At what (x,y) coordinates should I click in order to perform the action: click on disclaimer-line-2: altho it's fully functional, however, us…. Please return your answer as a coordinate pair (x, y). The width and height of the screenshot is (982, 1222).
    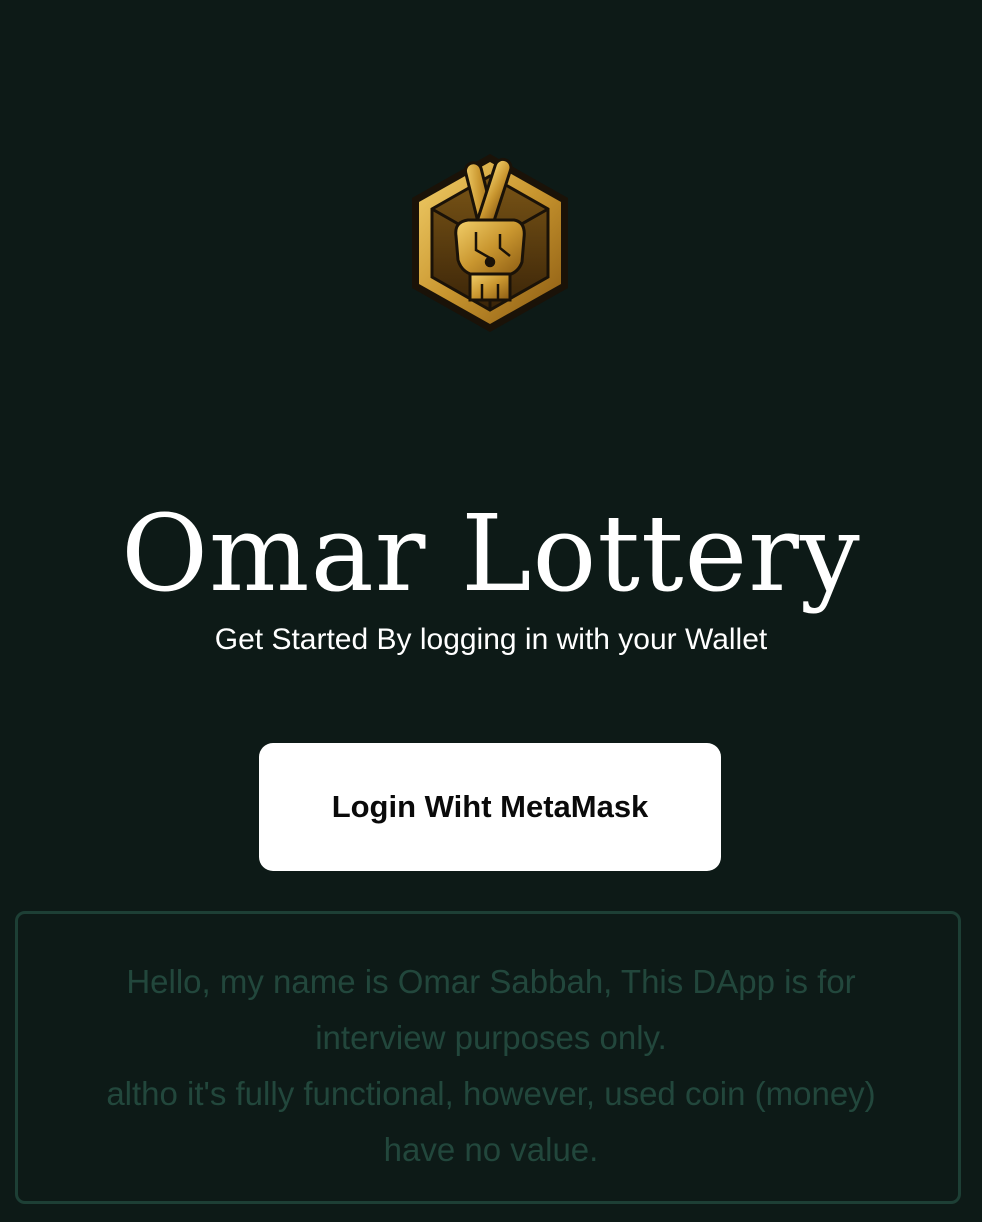
    Looking at the image, I should click on (491, 1121).